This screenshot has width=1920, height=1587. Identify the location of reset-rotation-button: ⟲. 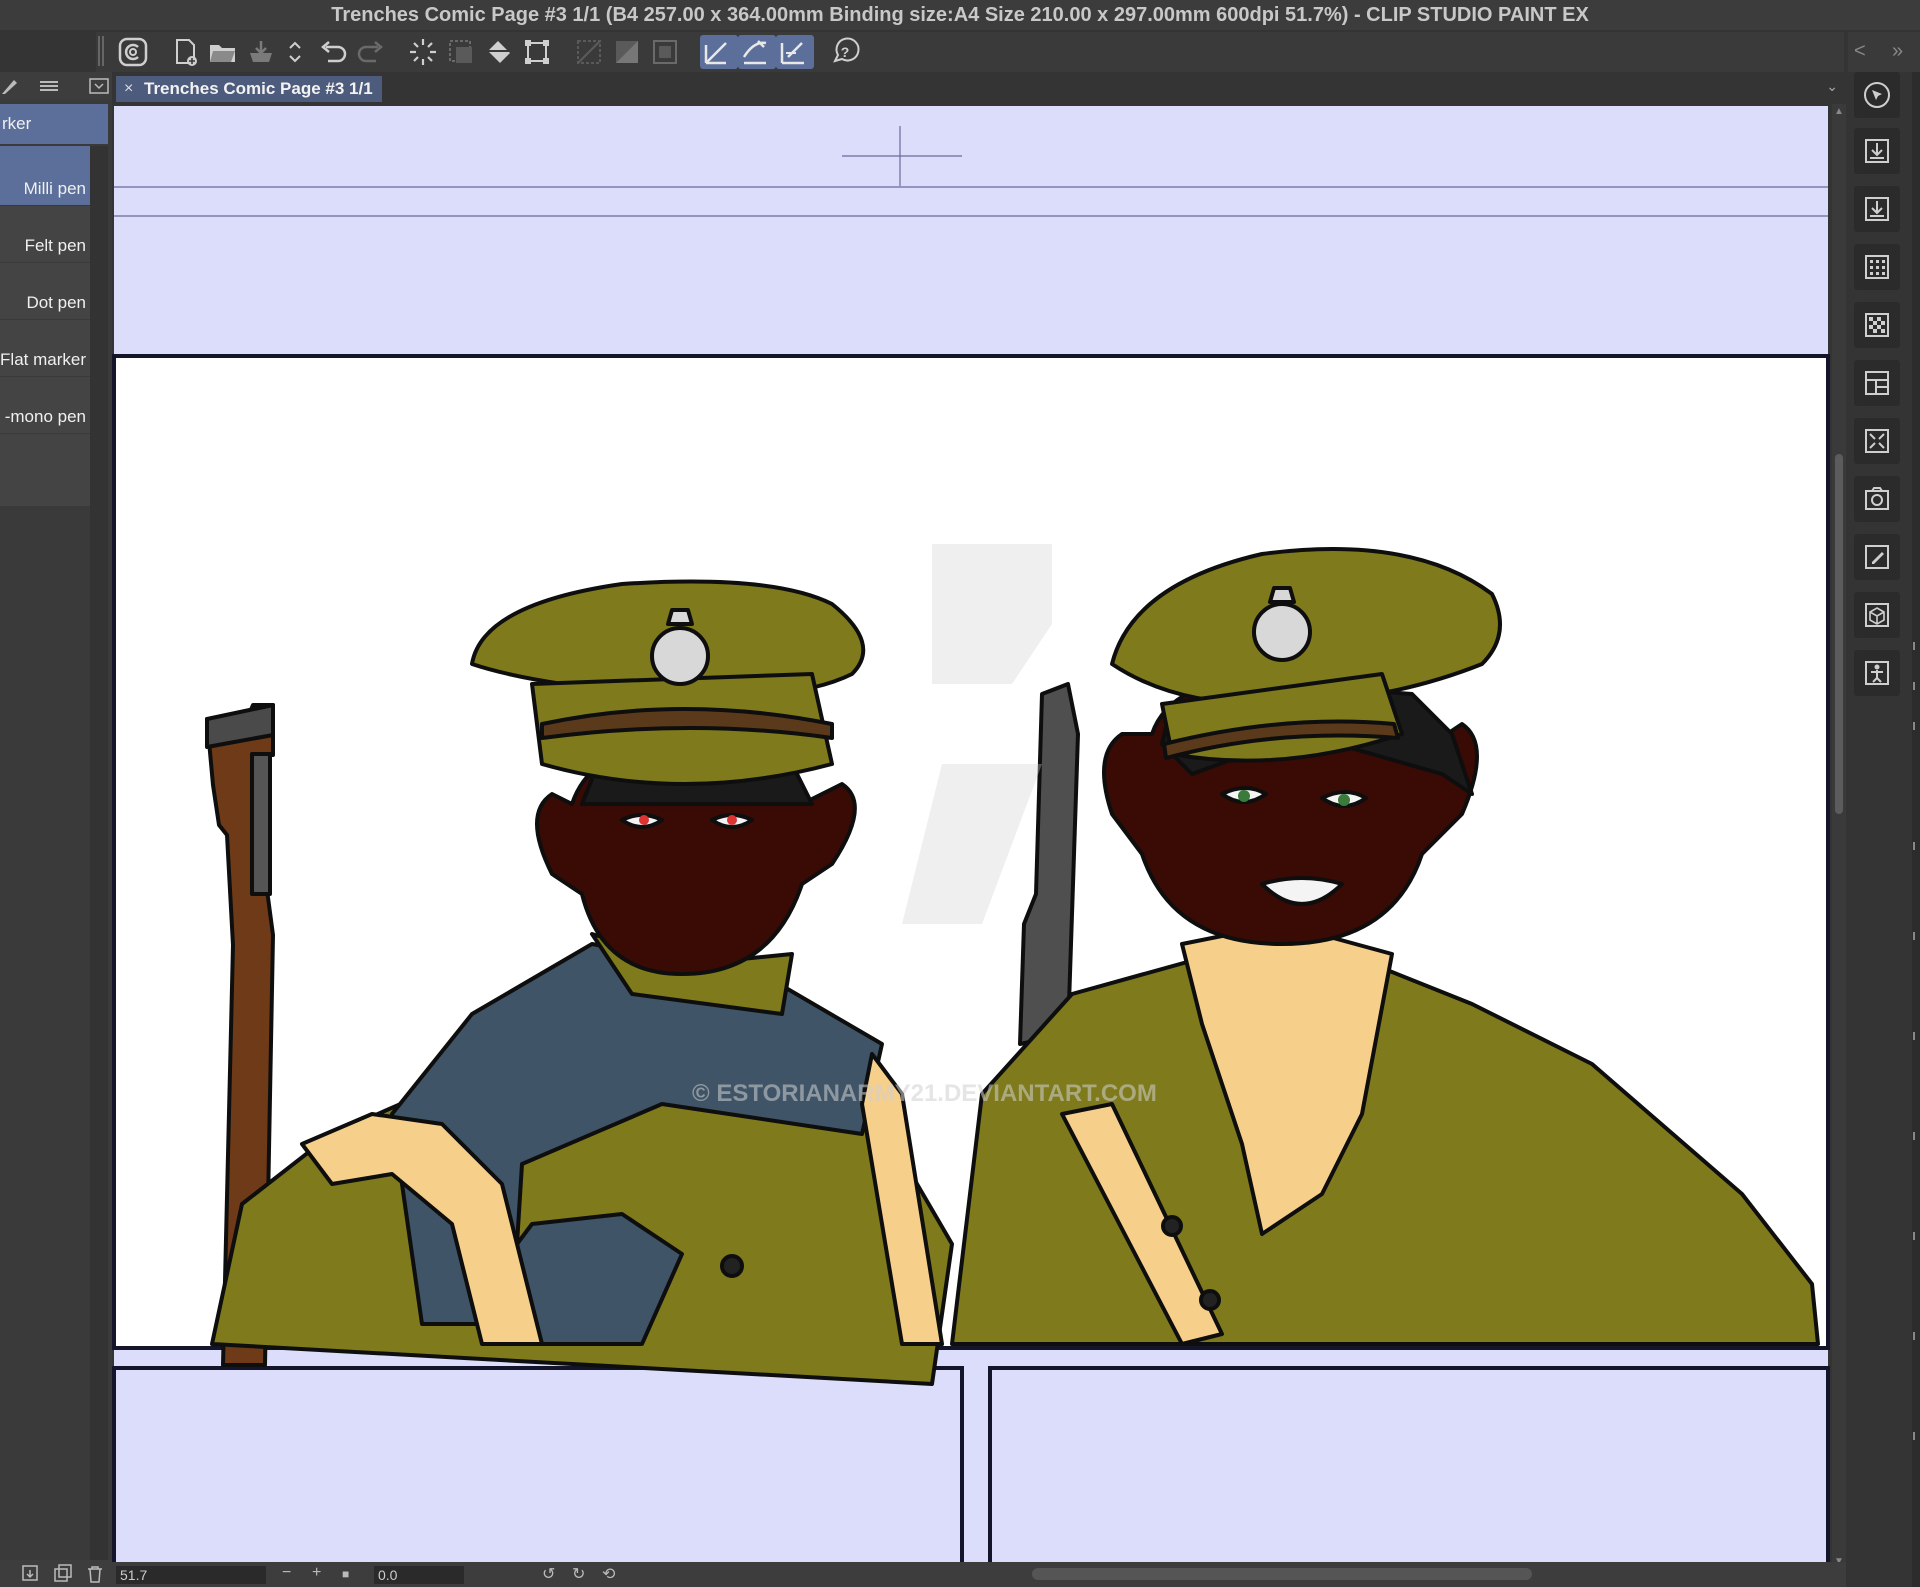
(608, 1574).